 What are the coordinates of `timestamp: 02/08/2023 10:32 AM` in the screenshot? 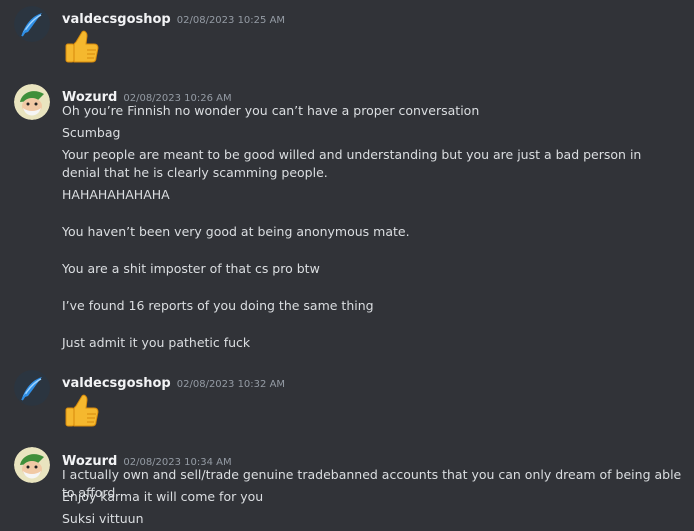 It's located at (231, 384).